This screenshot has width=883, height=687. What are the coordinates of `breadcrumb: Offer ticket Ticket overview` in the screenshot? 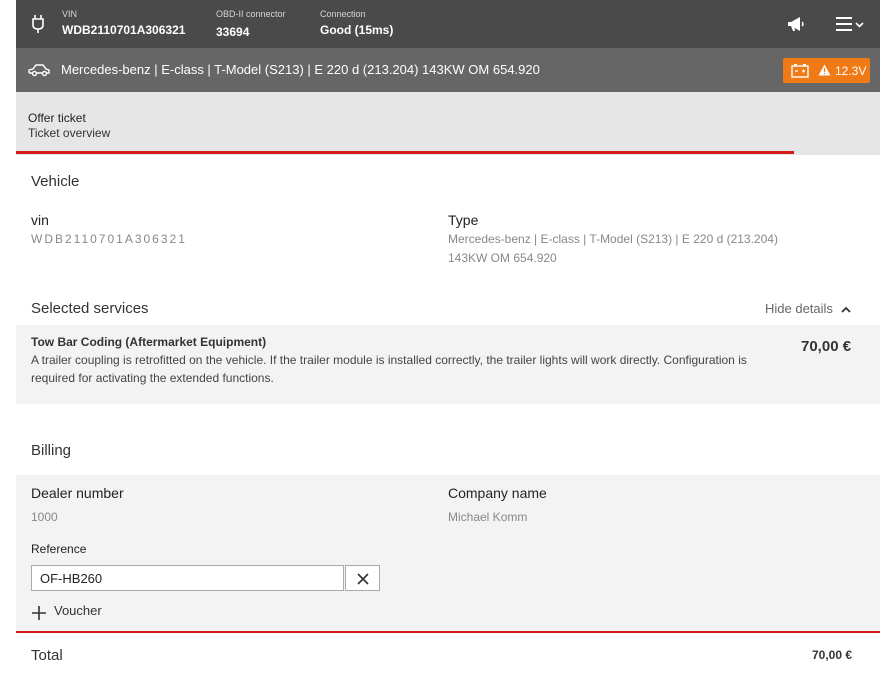 It's located at (448, 123).